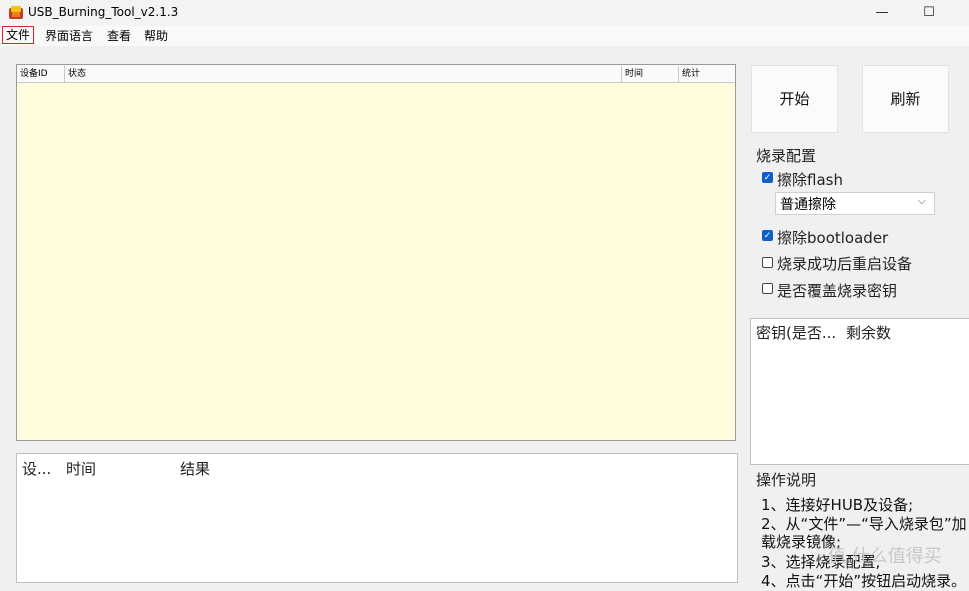  Describe the element at coordinates (650, 74) in the screenshot. I see `column-header-time: 时间` at that location.